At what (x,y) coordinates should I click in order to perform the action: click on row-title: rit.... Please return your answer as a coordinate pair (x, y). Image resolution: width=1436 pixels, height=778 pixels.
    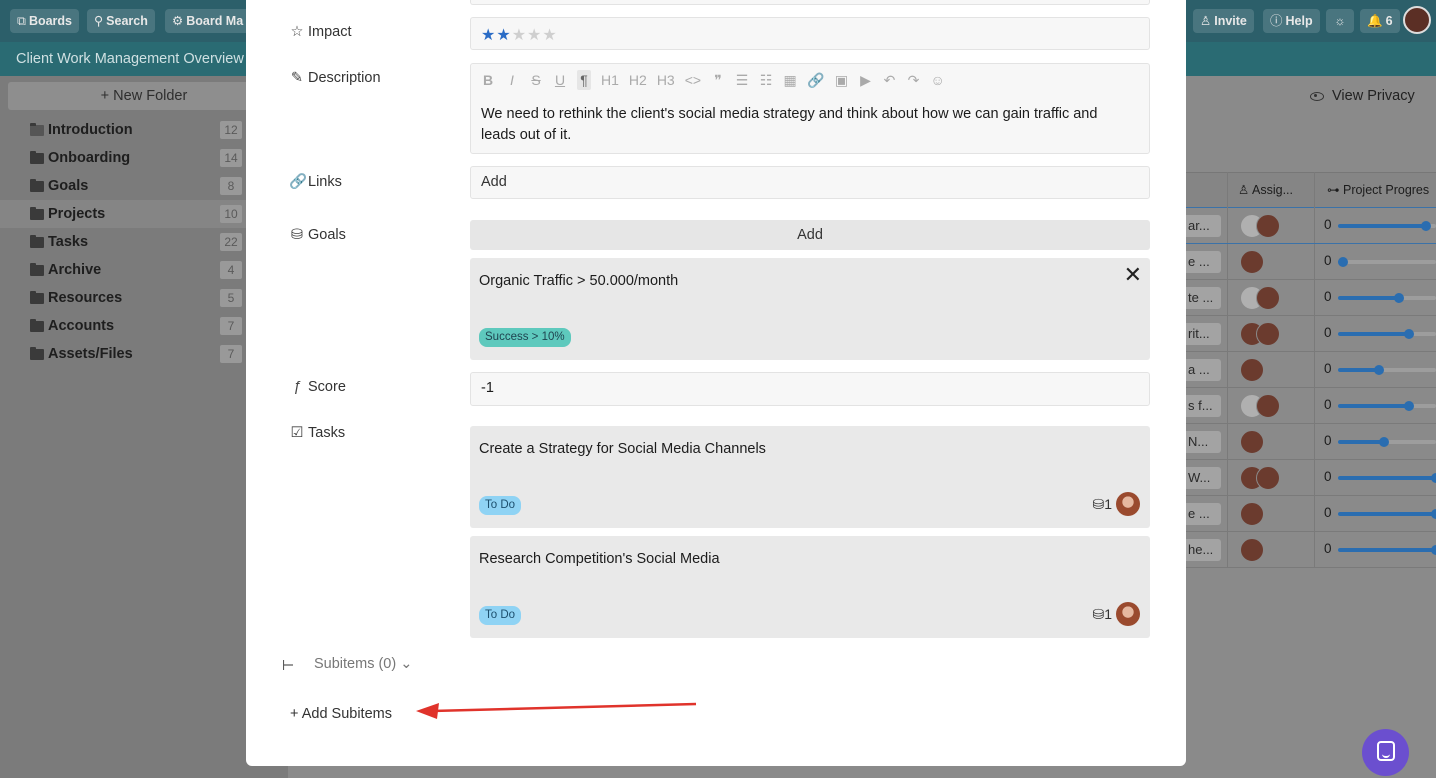
    Looking at the image, I should click on (1203, 334).